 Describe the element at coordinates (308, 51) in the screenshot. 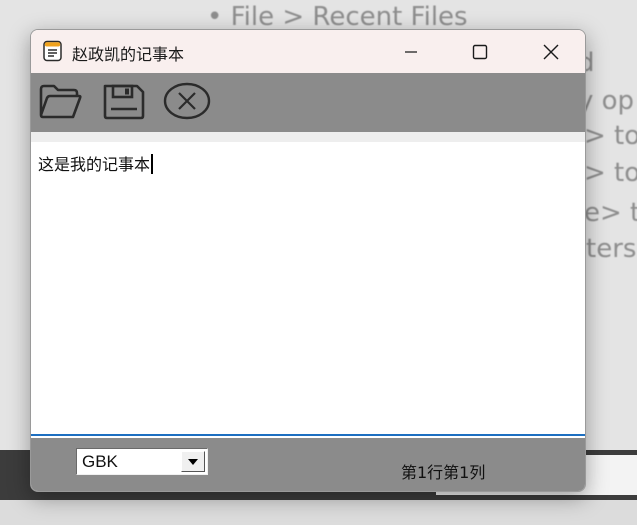

I see `title-bar: 赵政凯的记事本` at that location.